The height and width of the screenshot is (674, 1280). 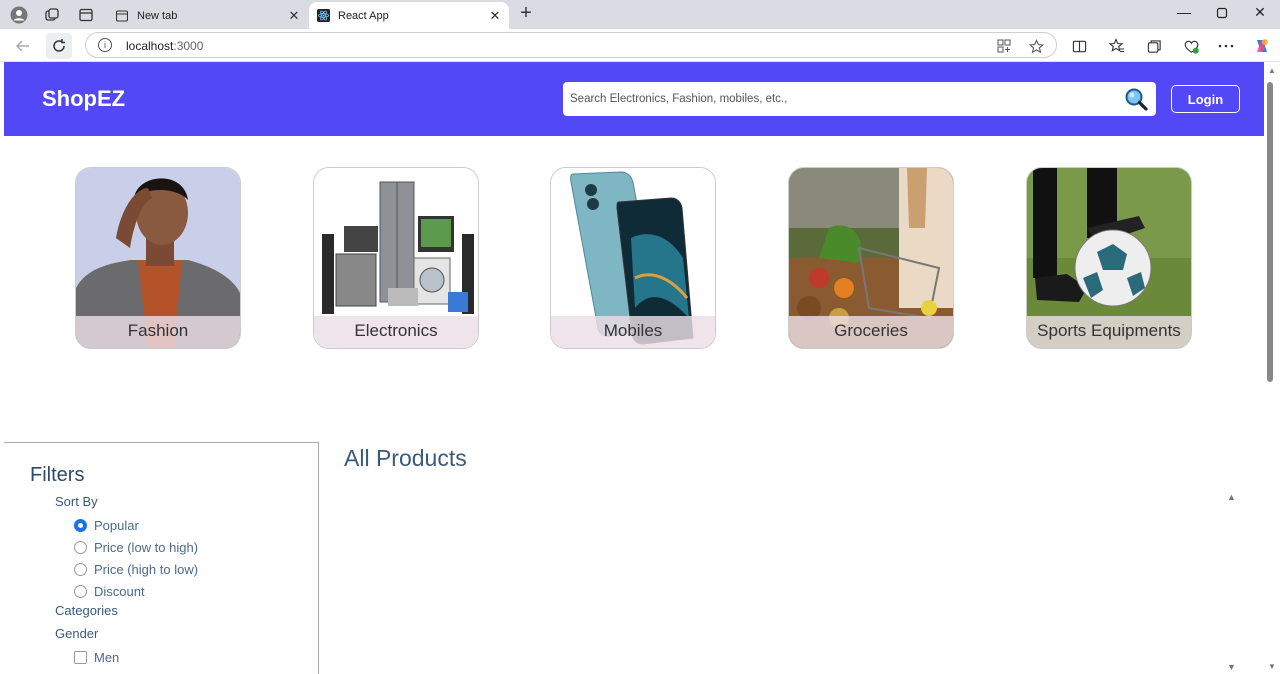 What do you see at coordinates (146, 547) in the screenshot?
I see `sort-option-label: Price (low to high)` at bounding box center [146, 547].